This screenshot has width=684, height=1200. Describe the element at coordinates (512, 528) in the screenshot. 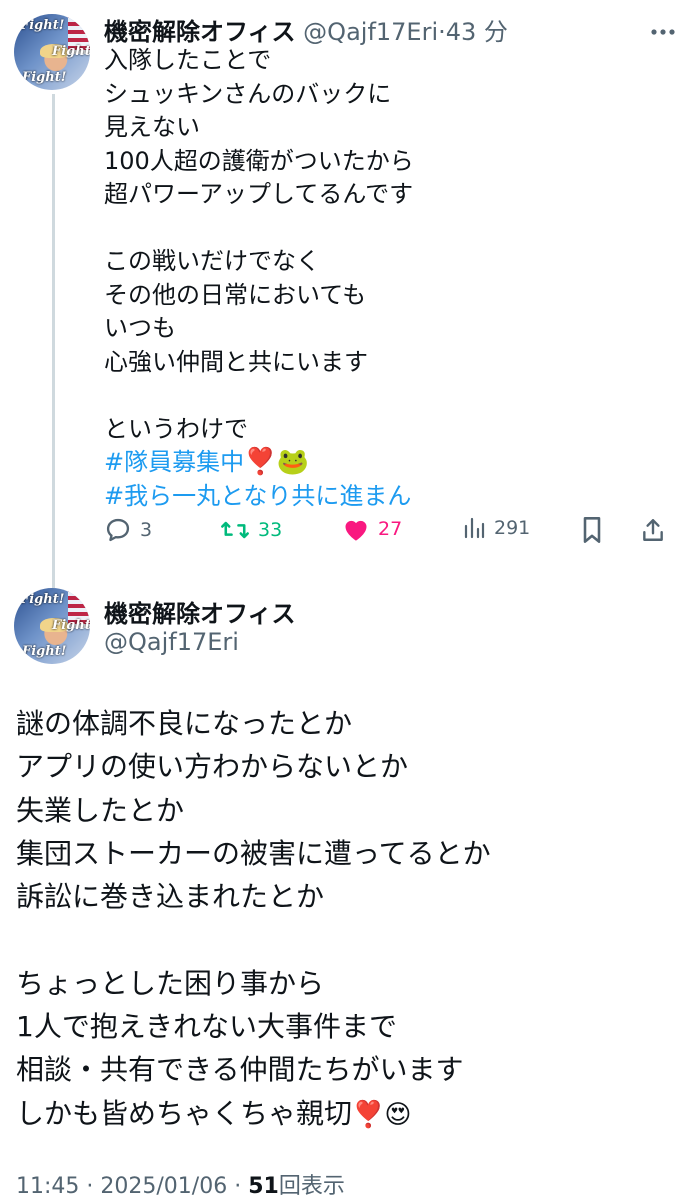

I see `views-count: 291` at that location.